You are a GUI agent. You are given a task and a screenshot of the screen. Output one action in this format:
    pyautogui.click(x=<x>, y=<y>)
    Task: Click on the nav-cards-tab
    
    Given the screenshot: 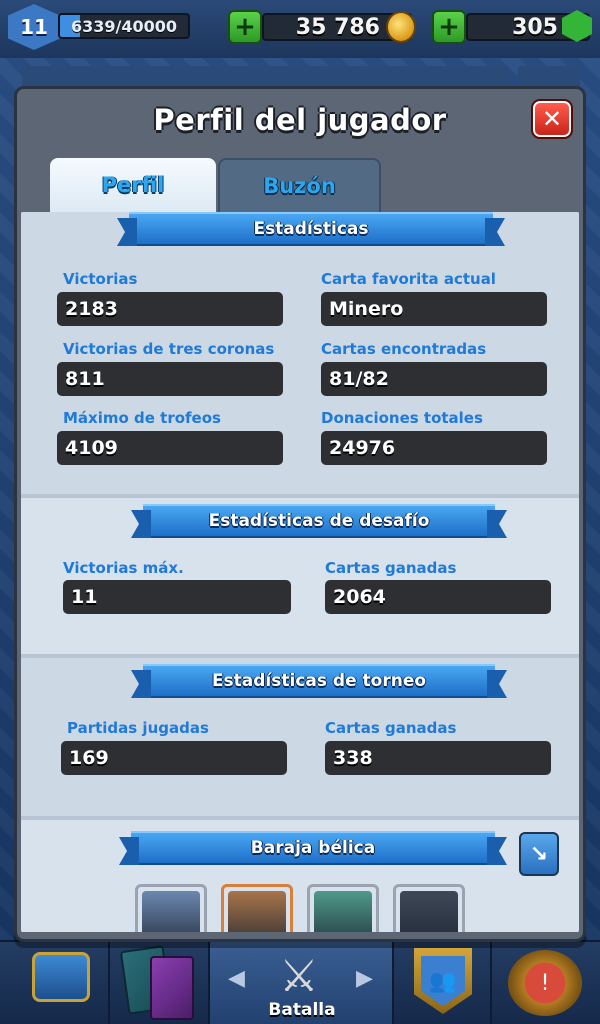 What is the action you would take?
    pyautogui.click(x=160, y=983)
    